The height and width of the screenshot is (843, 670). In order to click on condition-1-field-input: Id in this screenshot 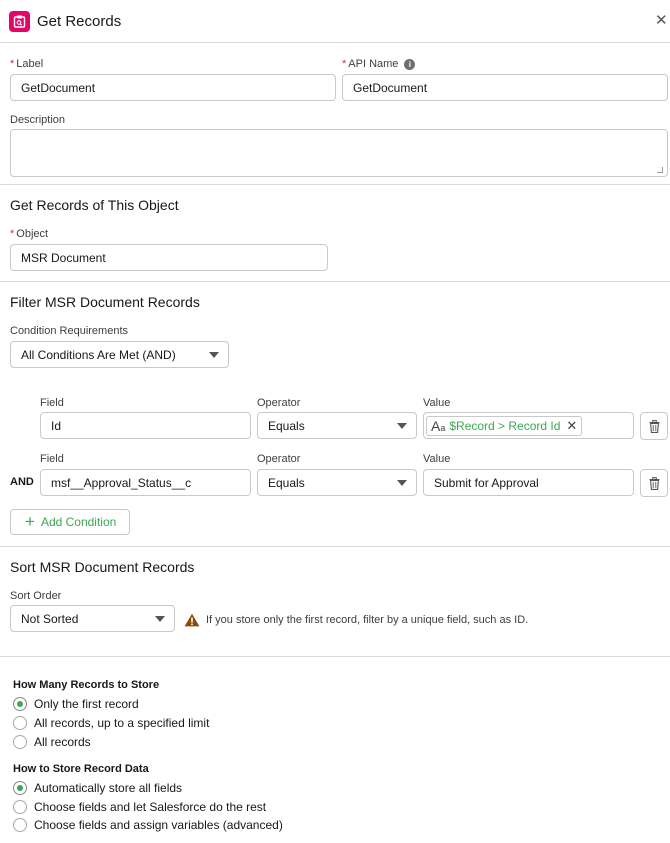, I will do `click(145, 425)`.